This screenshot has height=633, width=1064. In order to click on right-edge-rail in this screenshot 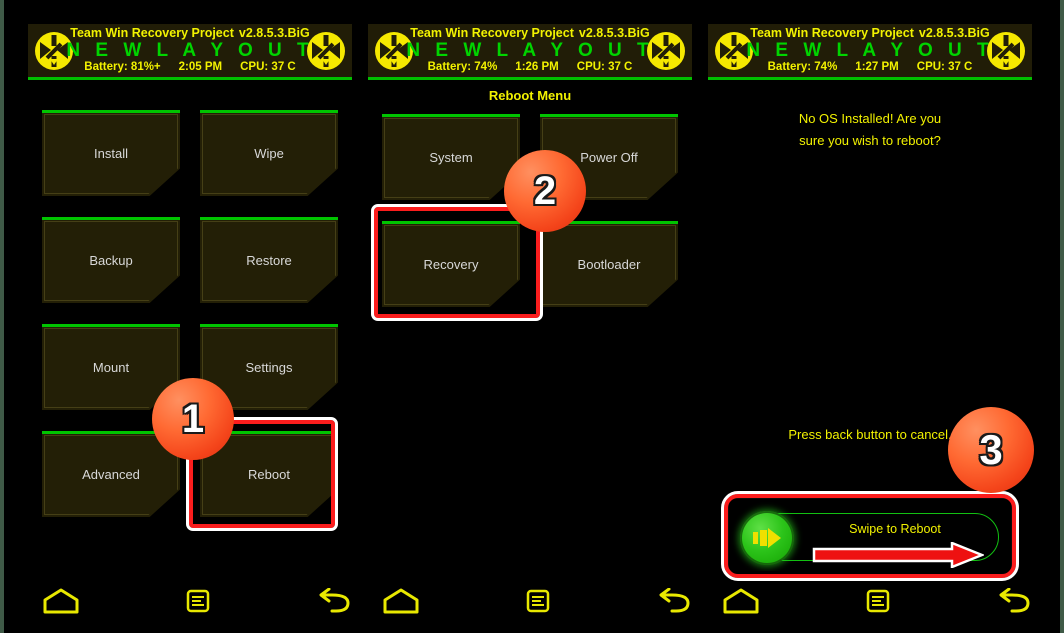, I will do `click(1062, 316)`.